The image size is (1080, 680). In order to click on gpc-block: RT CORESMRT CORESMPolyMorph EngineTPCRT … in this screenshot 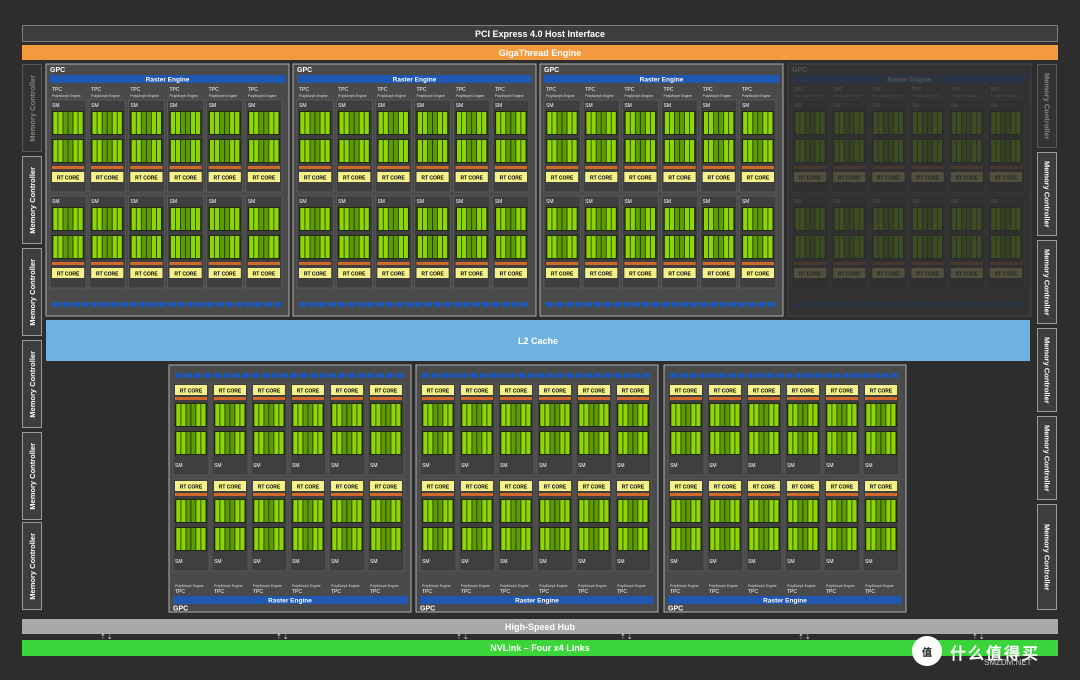, I will do `click(290, 488)`.